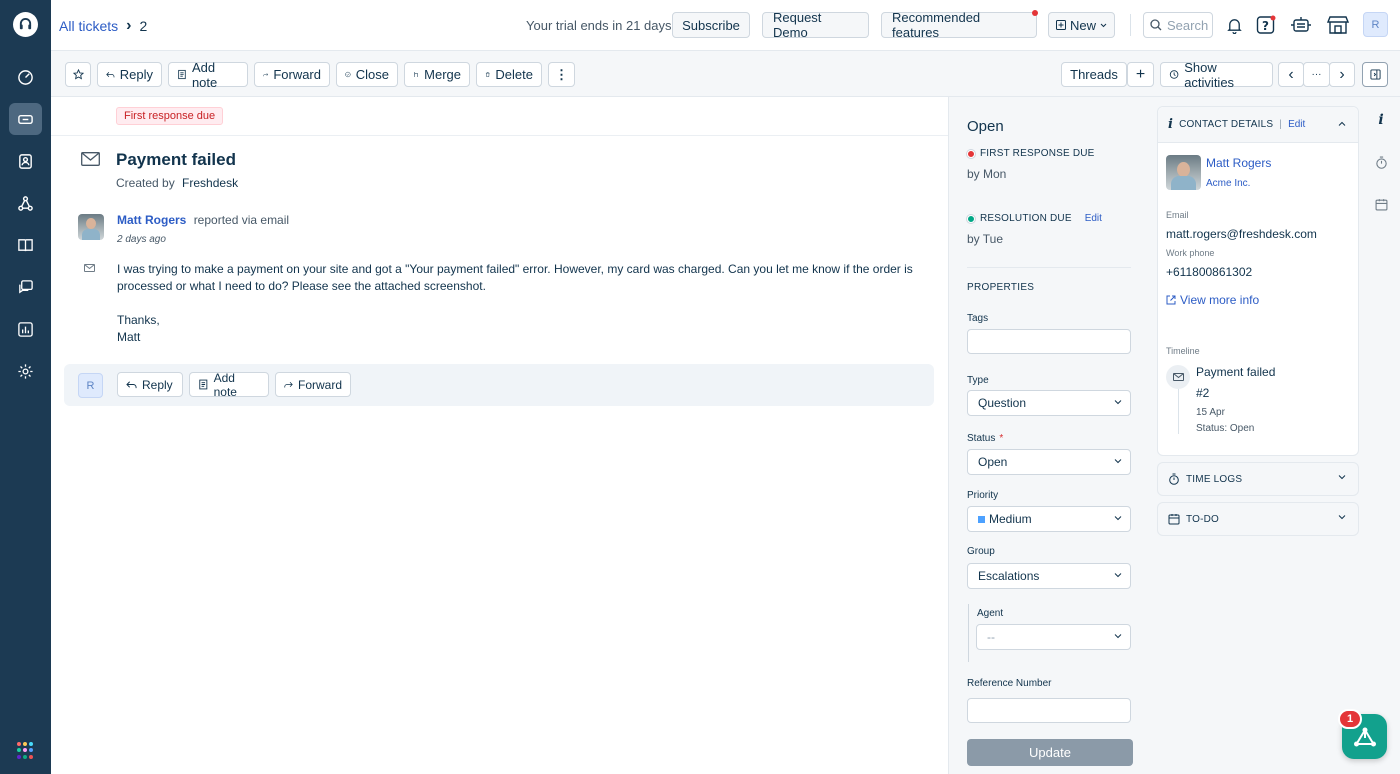  I want to click on resolution-edit-link: Edit, so click(1093, 218).